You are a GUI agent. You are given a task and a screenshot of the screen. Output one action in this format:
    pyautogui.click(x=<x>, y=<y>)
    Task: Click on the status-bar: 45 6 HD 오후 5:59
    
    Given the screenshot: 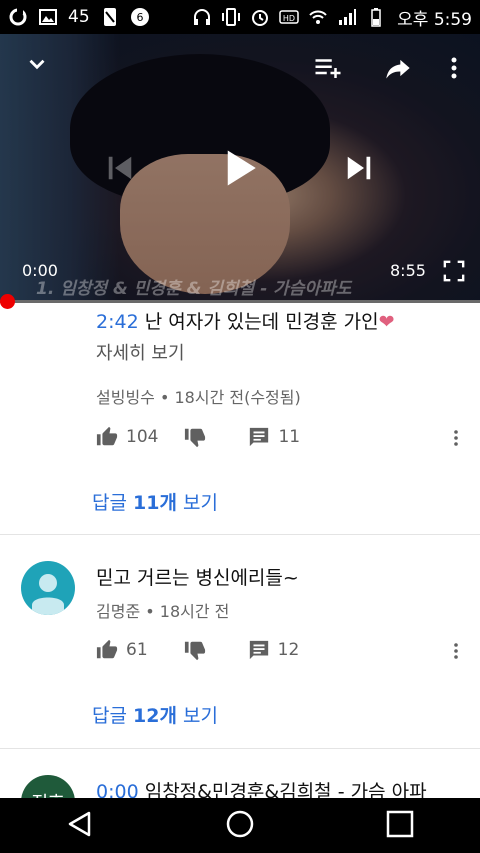 What is the action you would take?
    pyautogui.click(x=240, y=17)
    